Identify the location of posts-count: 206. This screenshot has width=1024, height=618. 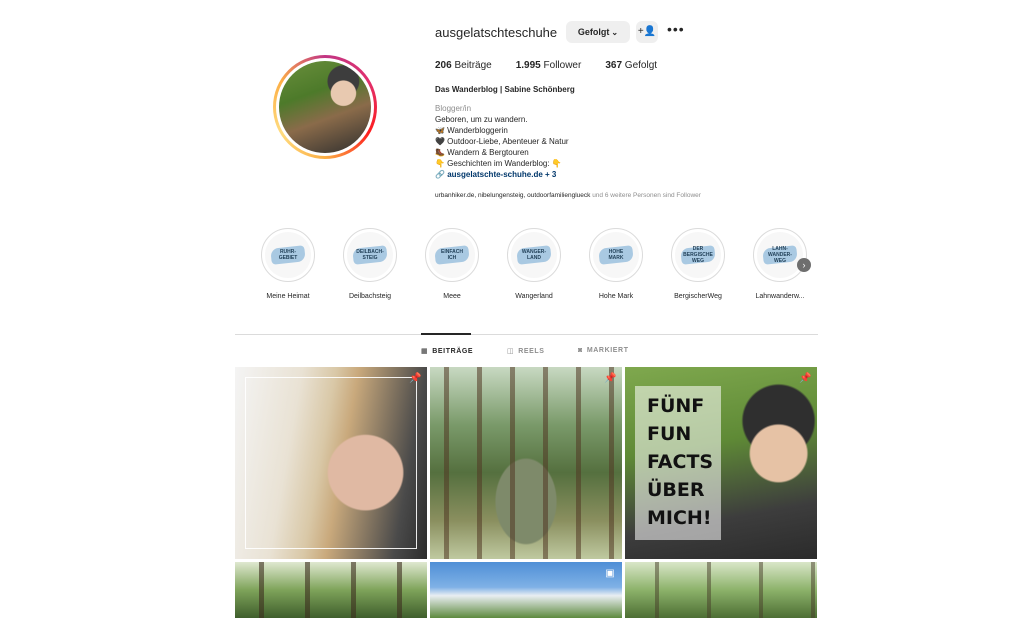
(443, 65).